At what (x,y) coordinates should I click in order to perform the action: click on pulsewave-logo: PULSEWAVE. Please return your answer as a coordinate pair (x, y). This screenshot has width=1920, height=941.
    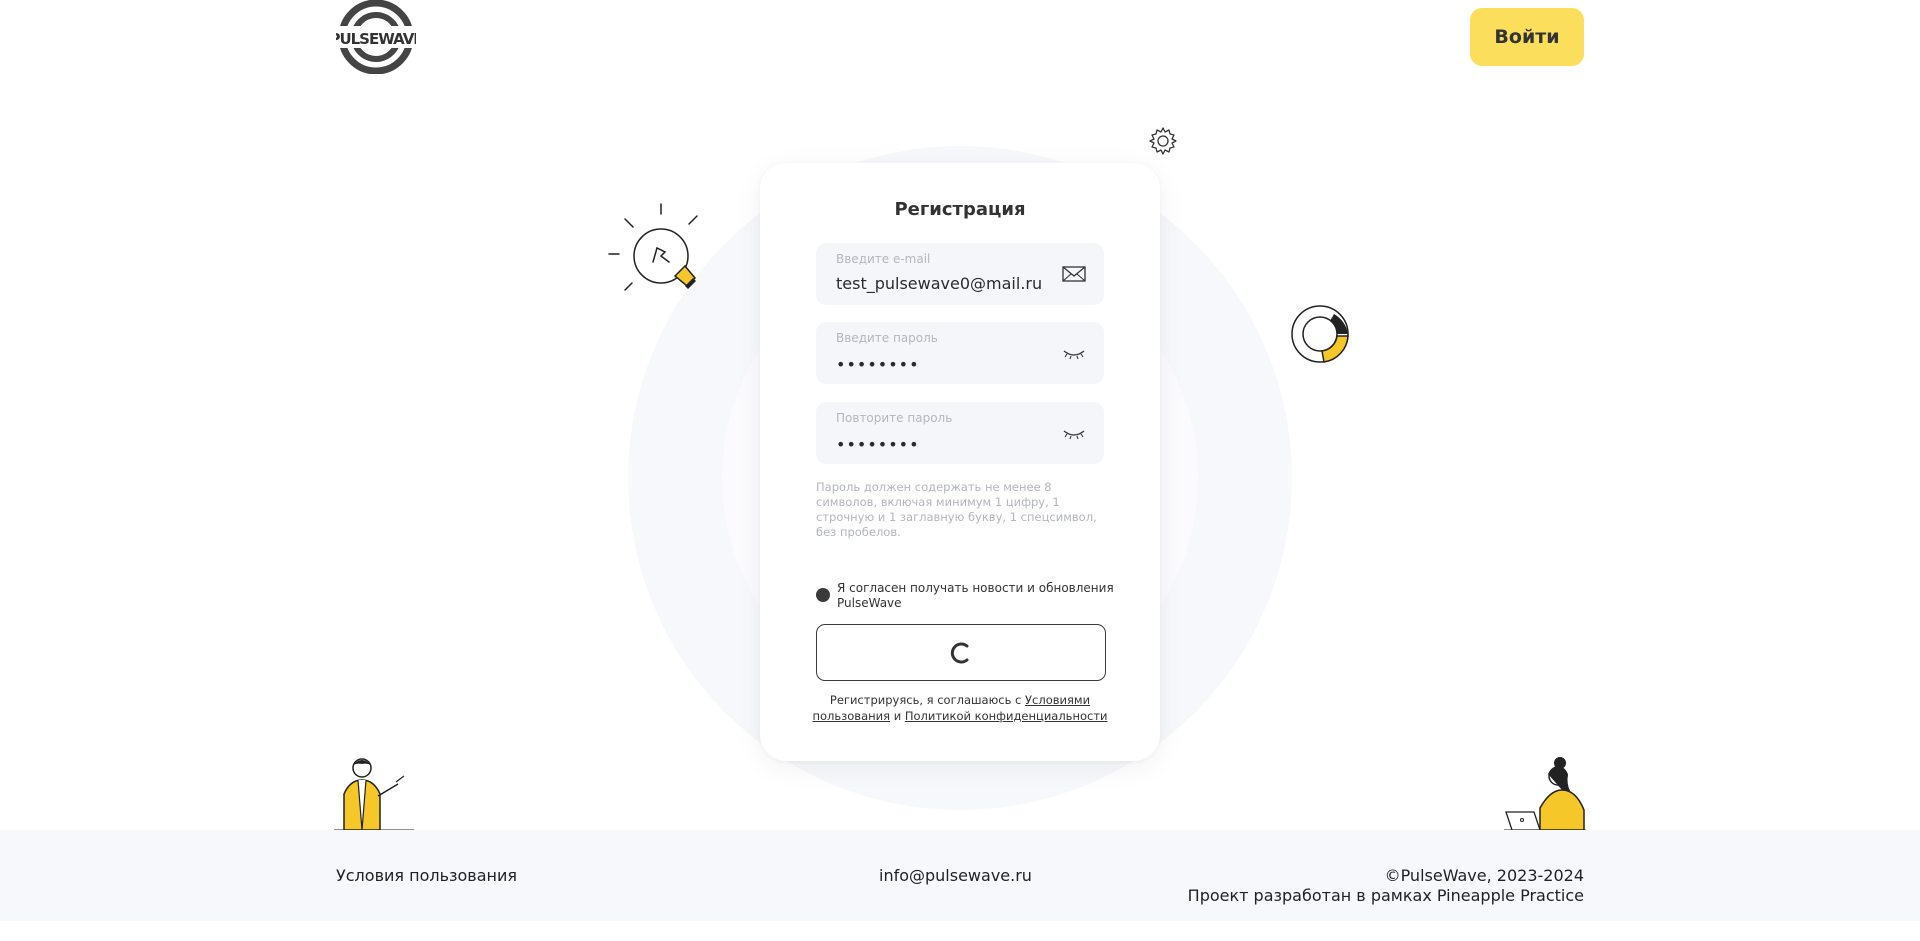
    Looking at the image, I should click on (376, 37).